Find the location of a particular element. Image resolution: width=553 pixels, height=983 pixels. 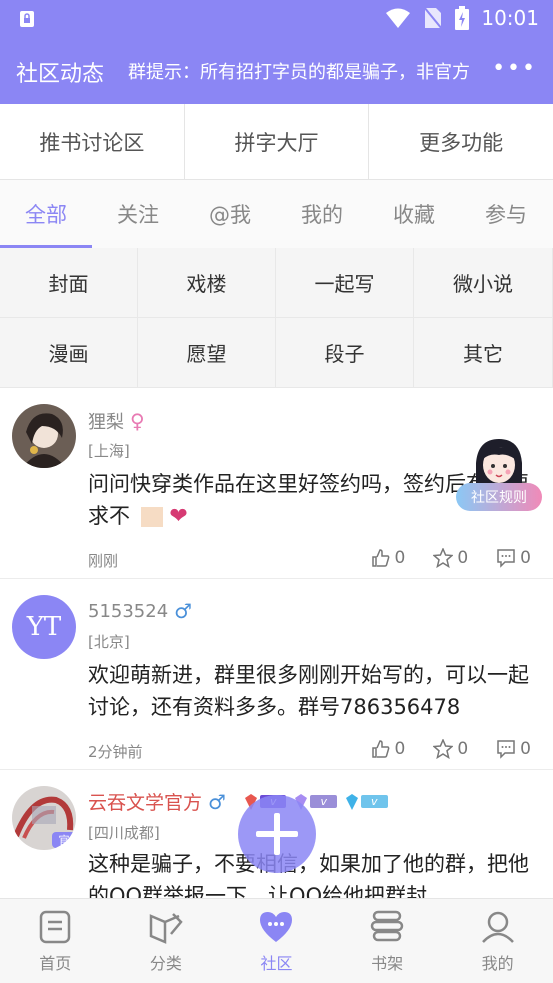

top-tabs: 推书讨论区 拼字大厅 更多功能 is located at coordinates (276, 142).